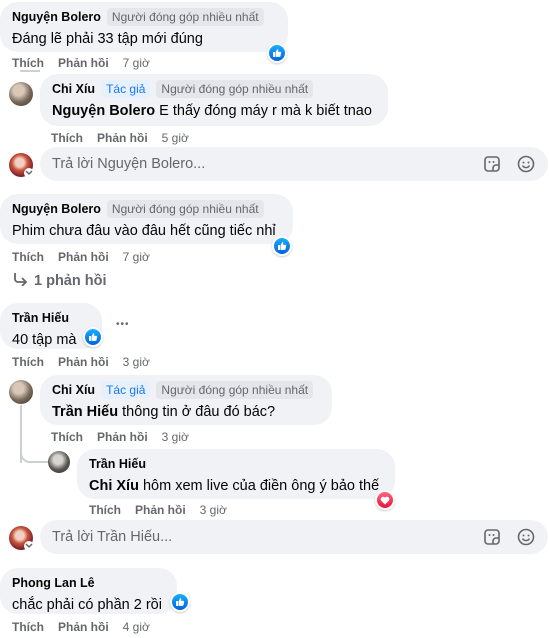 The width and height of the screenshot is (549, 638). I want to click on comment-body: hôm xem live của điền ông ý bảo thế, so click(261, 486).